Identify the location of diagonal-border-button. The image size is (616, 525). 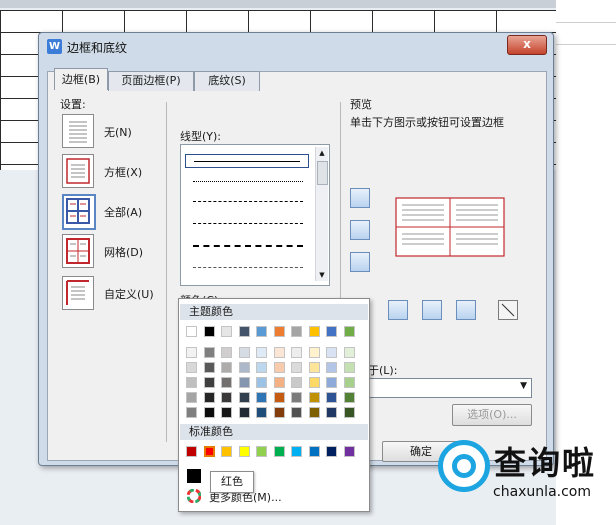
(508, 310).